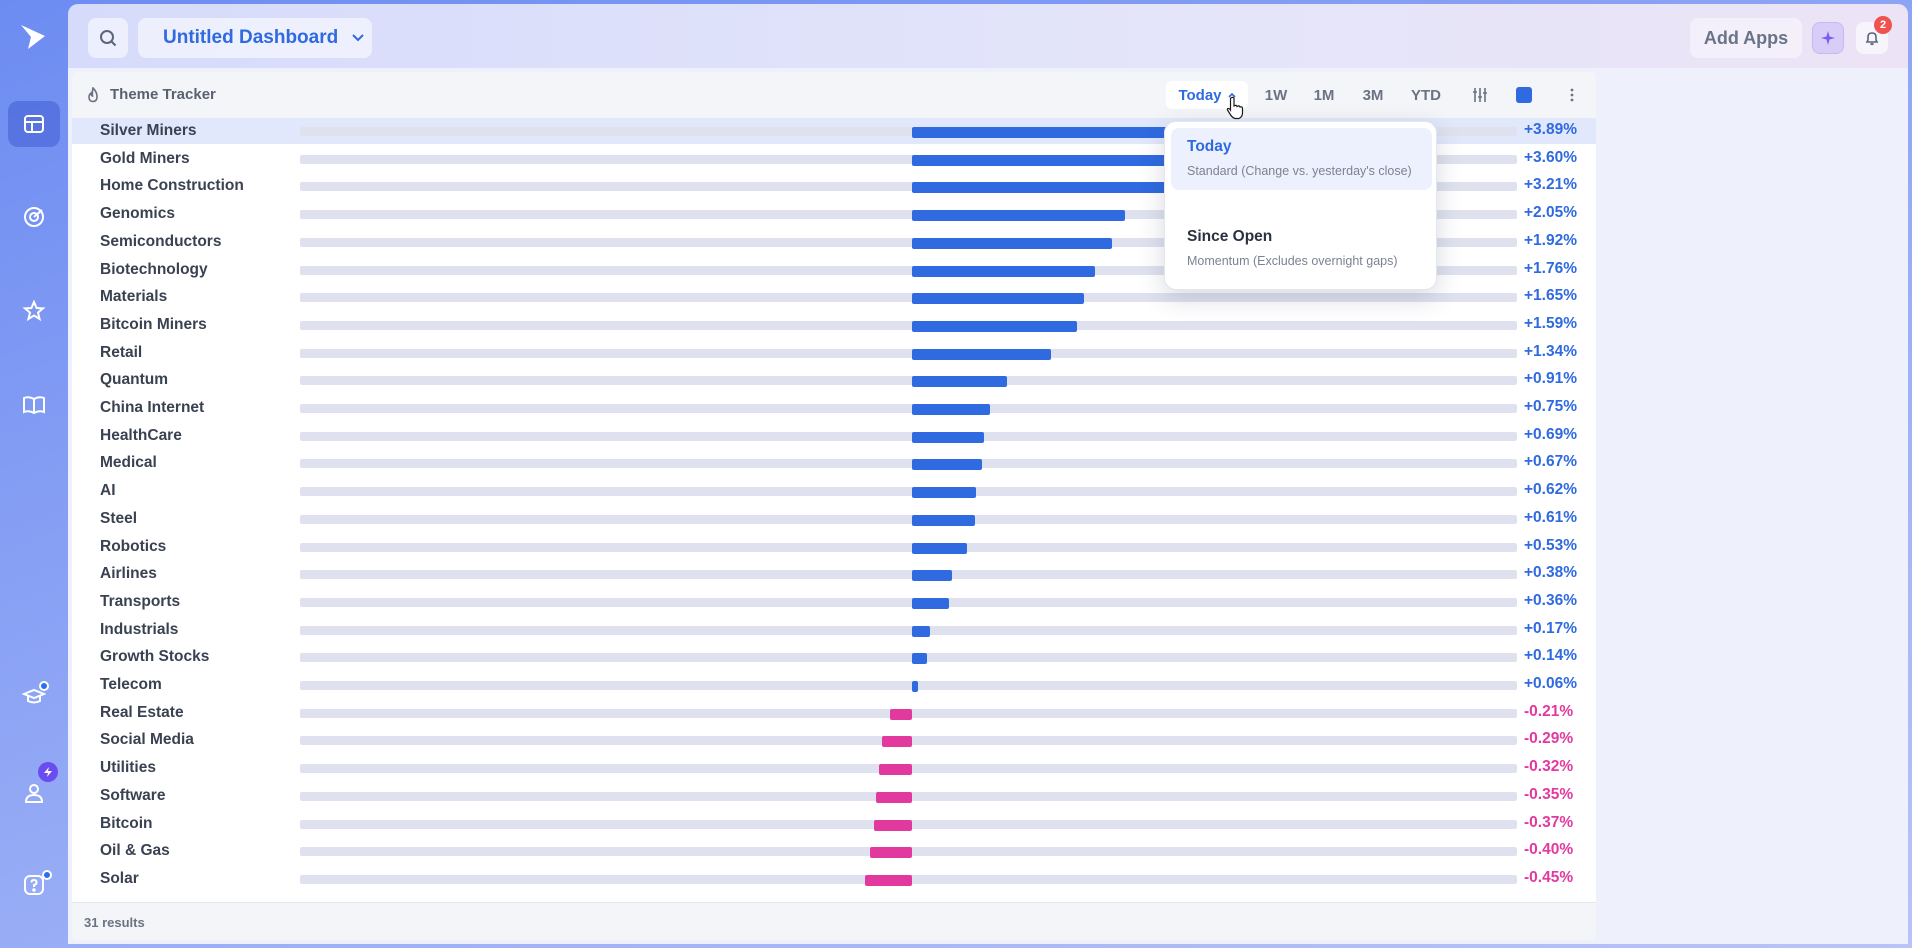 The image size is (1912, 948). What do you see at coordinates (834, 879) in the screenshot?
I see `theme-row: Solar -0.45%` at bounding box center [834, 879].